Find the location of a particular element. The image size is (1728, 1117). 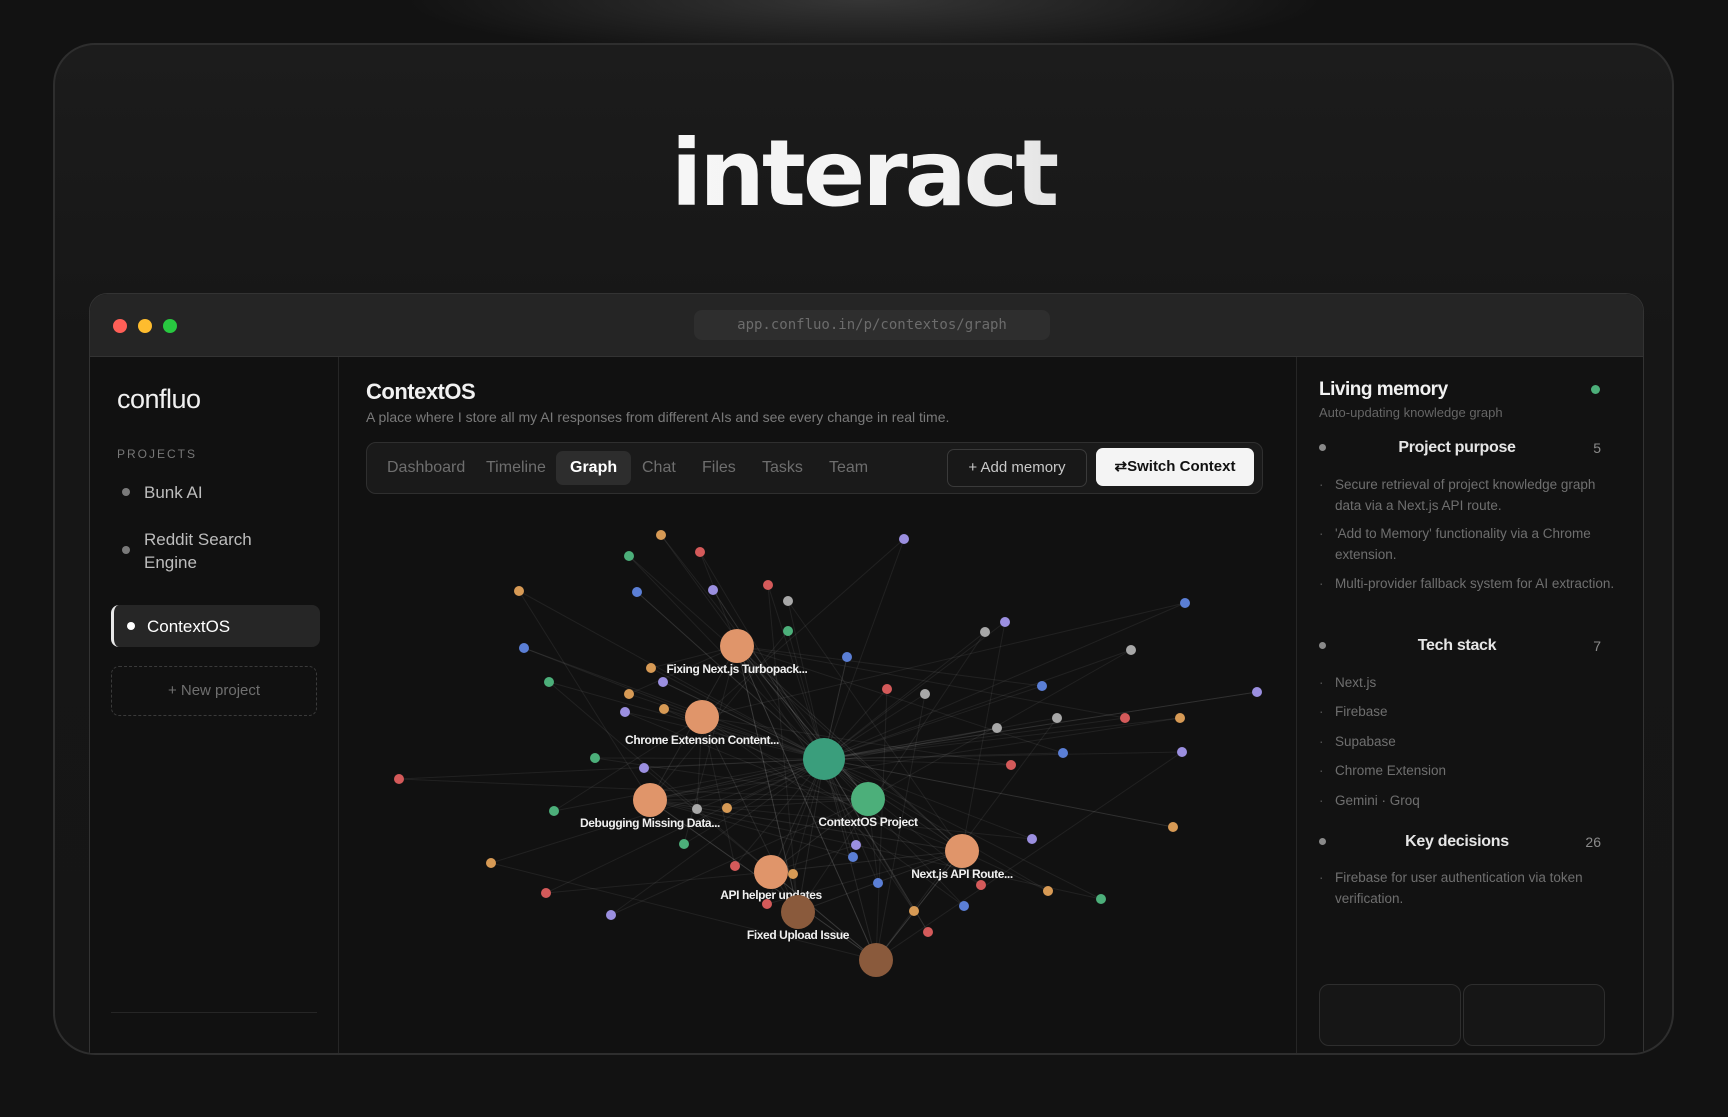

new-project-button: + New project is located at coordinates (214, 691).